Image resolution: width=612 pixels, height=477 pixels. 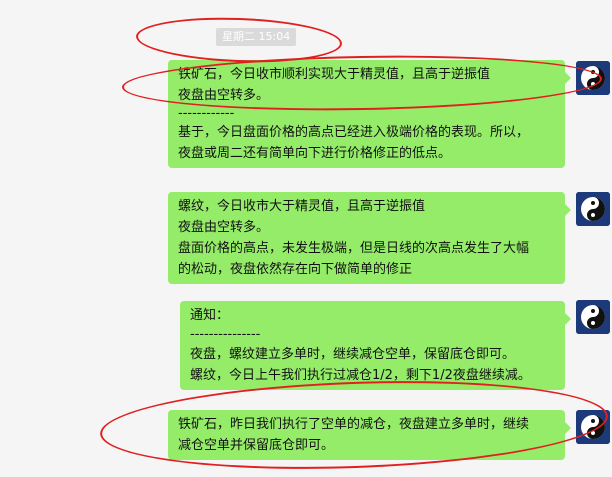 I want to click on message-line: 减仓空单并保留底仓即可。, so click(x=256, y=445).